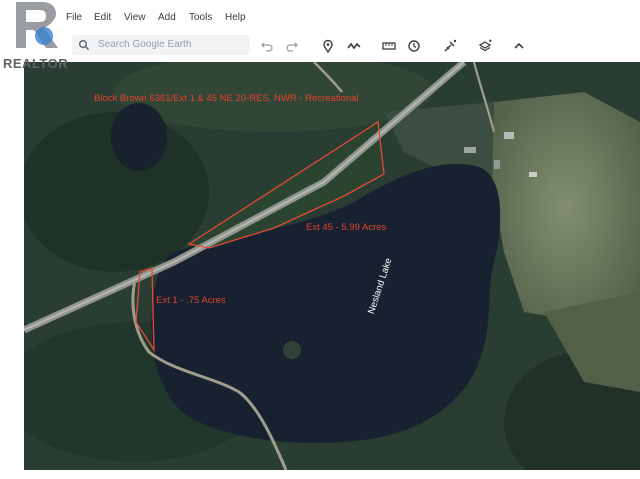 This screenshot has width=640, height=479. What do you see at coordinates (191, 300) in the screenshot?
I see `ext1-label: Ext 1 - .75 Acres` at bounding box center [191, 300].